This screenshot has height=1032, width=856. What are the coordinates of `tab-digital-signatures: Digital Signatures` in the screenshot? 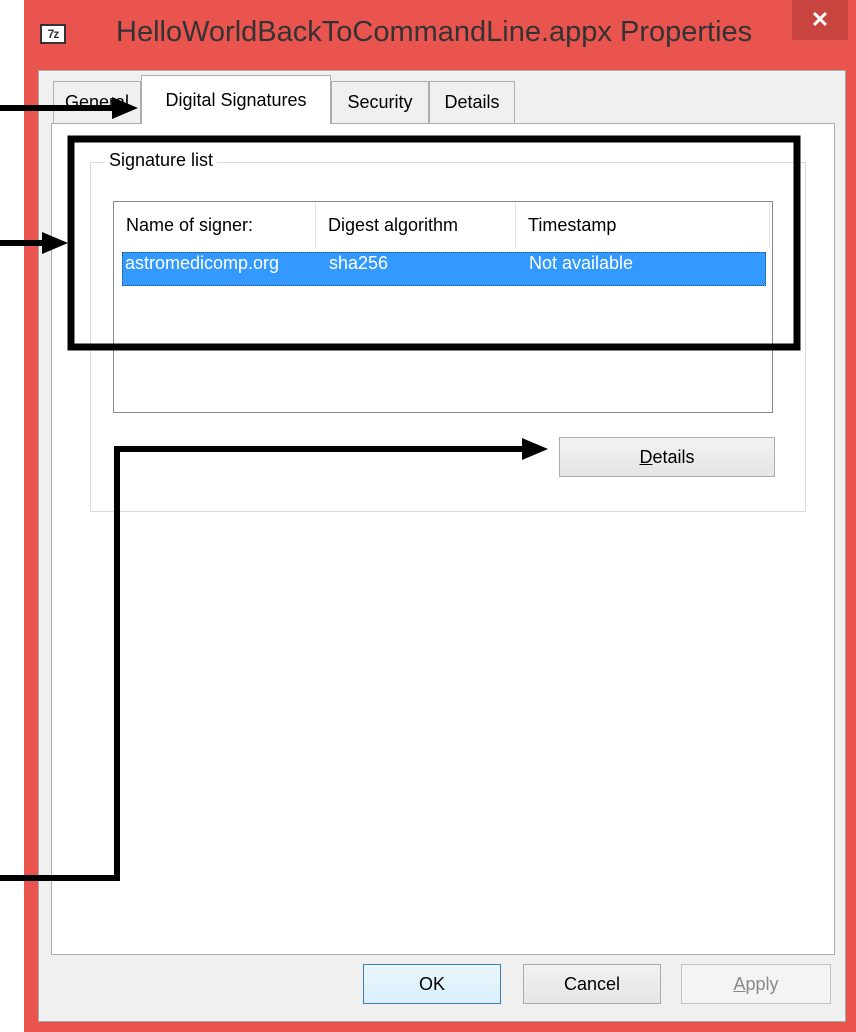 It's located at (236, 99).